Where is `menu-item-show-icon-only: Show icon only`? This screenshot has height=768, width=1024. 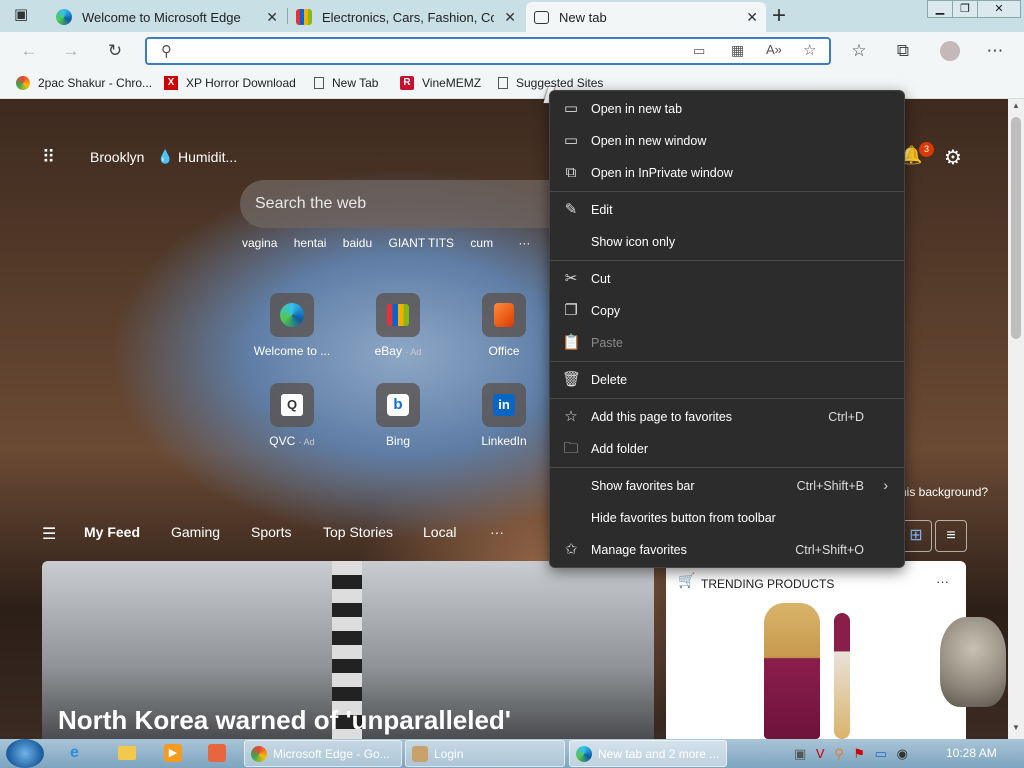 menu-item-show-icon-only: Show icon only is located at coordinates (727, 242).